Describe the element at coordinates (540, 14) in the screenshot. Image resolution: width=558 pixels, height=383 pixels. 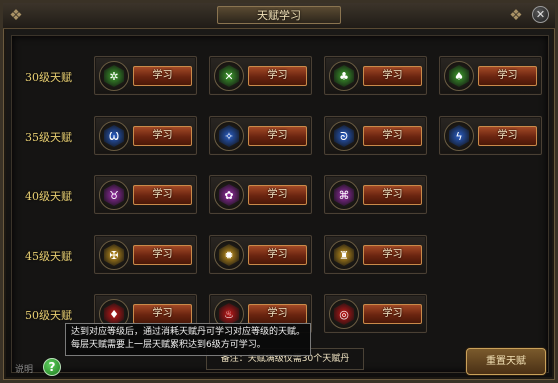
I see `close-button: ✕` at that location.